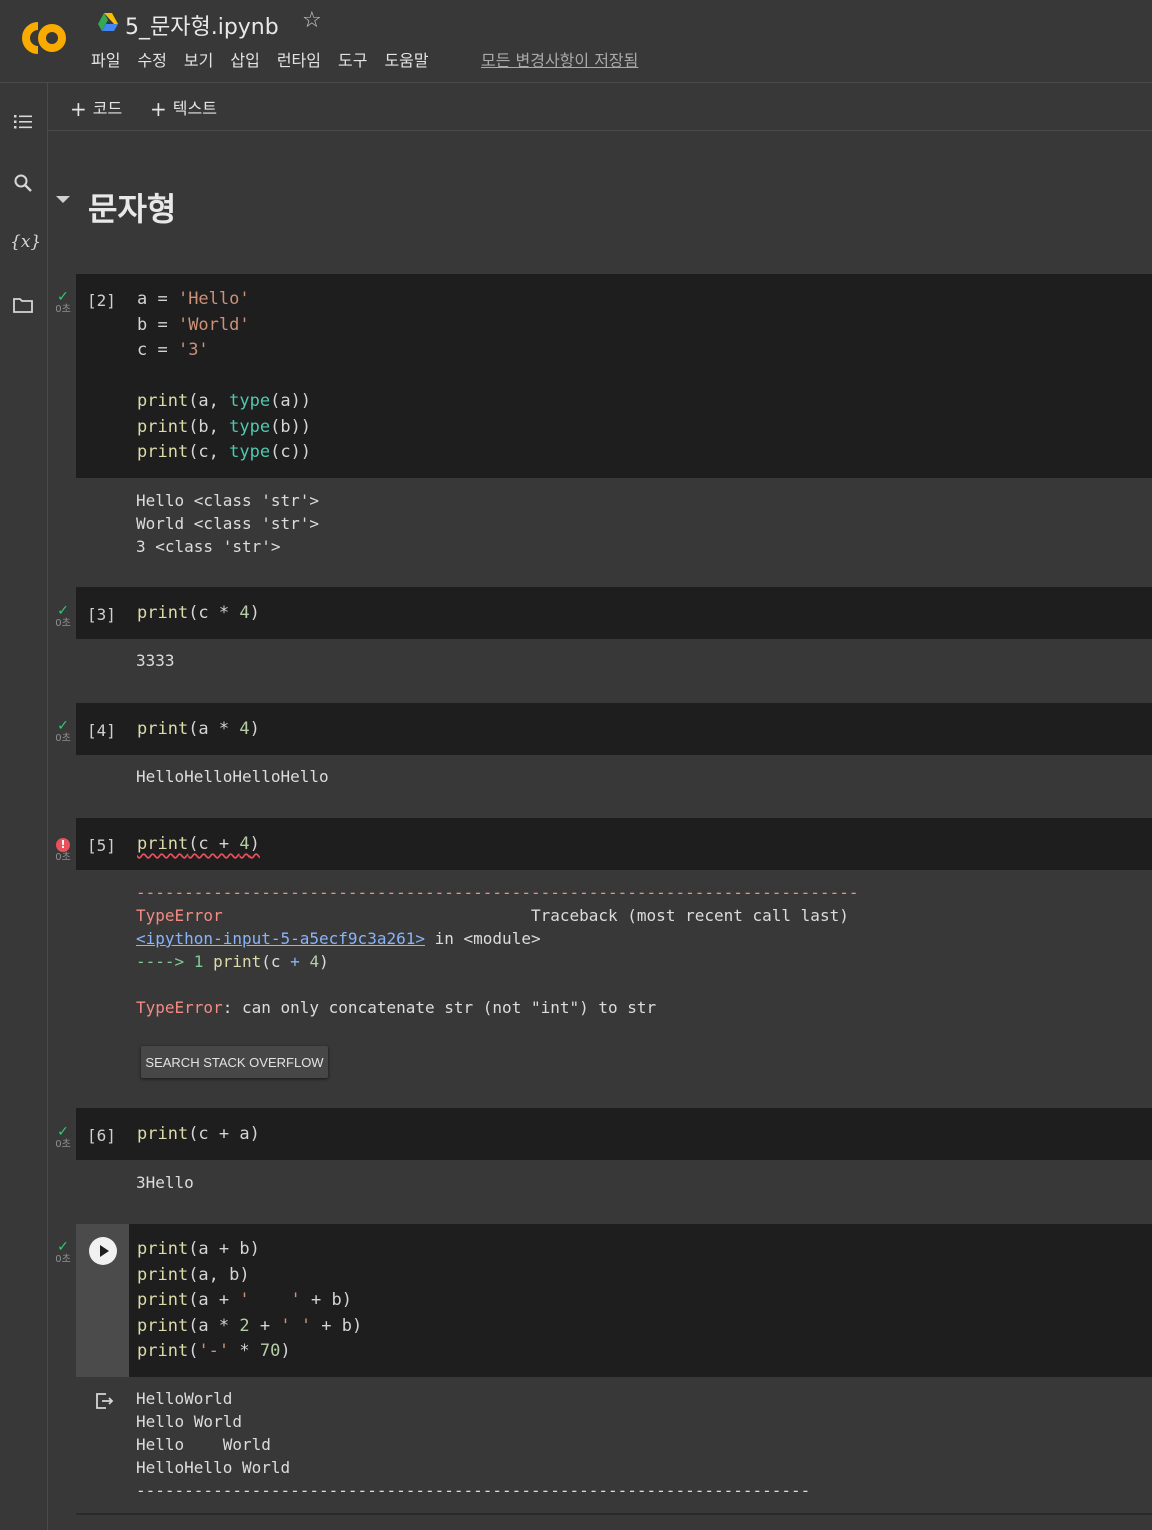 This screenshot has width=1152, height=1530. Describe the element at coordinates (202, 25) in the screenshot. I see `notebook-title: 5_문자형.ipynb` at that location.